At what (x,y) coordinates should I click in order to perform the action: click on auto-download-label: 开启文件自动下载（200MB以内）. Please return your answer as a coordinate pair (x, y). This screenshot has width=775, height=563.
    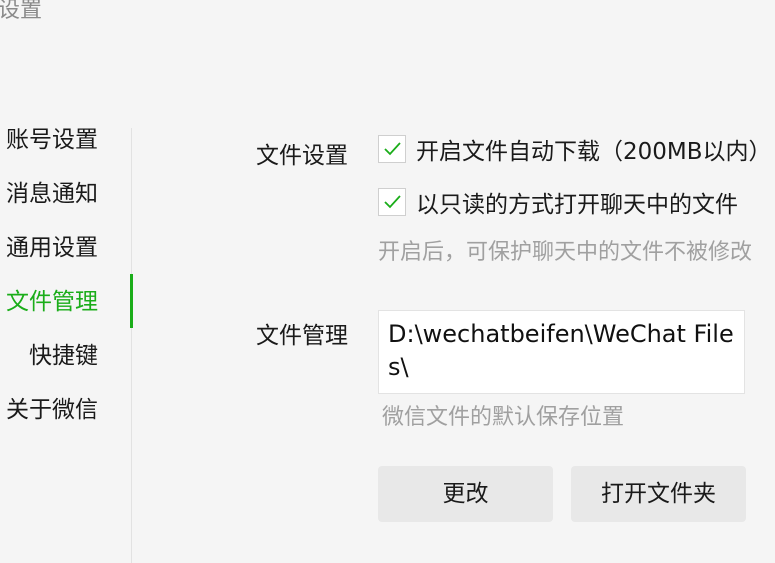
    Looking at the image, I should click on (594, 152).